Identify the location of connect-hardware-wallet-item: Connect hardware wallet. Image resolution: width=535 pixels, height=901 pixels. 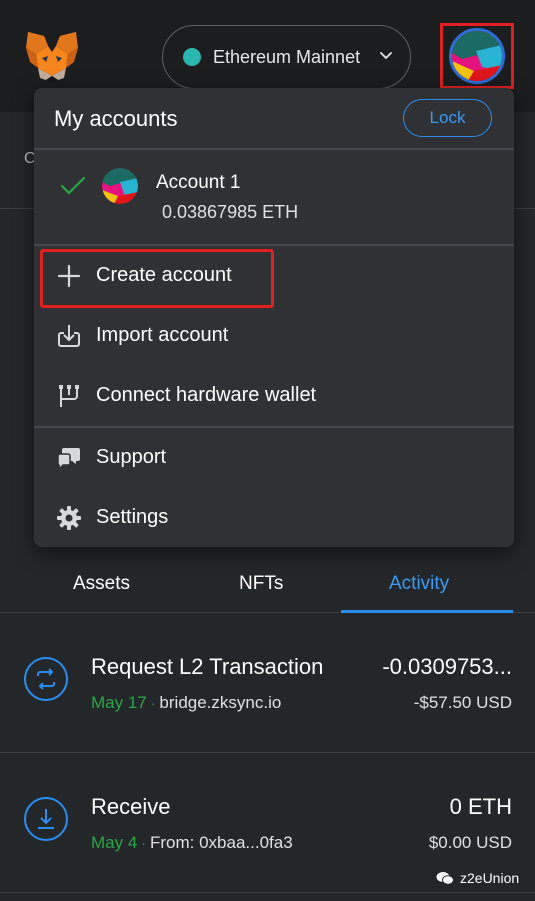
(274, 396).